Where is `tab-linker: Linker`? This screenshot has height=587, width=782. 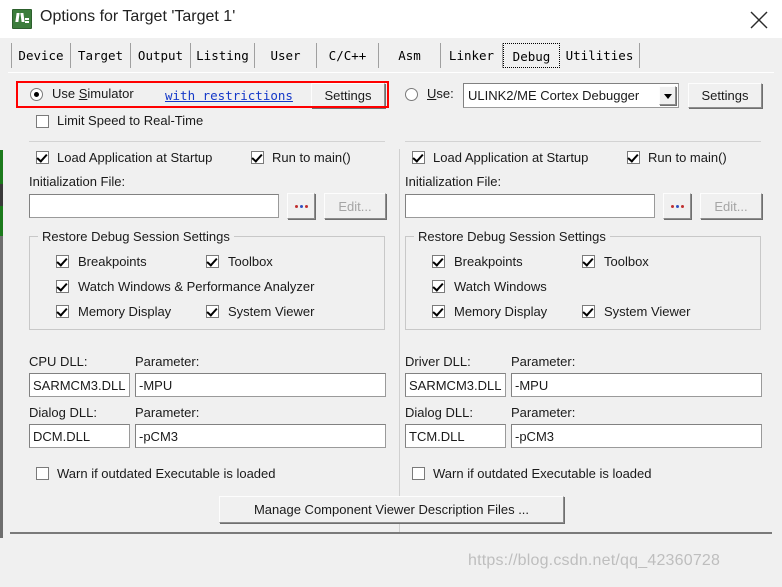
tab-linker: Linker is located at coordinates (472, 55).